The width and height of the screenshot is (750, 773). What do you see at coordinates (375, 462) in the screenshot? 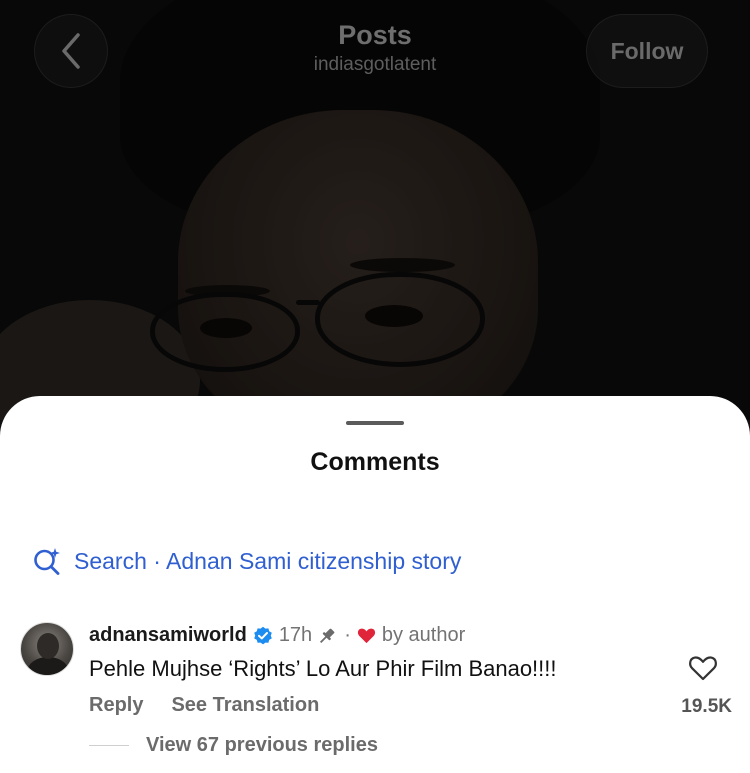
I see `sheet-title: Comments` at bounding box center [375, 462].